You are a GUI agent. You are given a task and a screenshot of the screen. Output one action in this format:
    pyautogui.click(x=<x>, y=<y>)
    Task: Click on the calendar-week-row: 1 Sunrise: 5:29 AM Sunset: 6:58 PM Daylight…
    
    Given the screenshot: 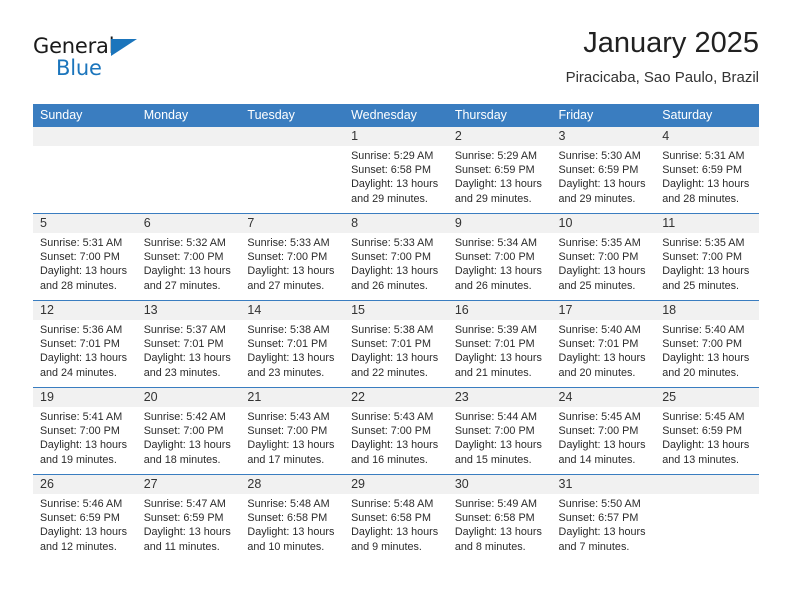 What is the action you would take?
    pyautogui.click(x=396, y=170)
    